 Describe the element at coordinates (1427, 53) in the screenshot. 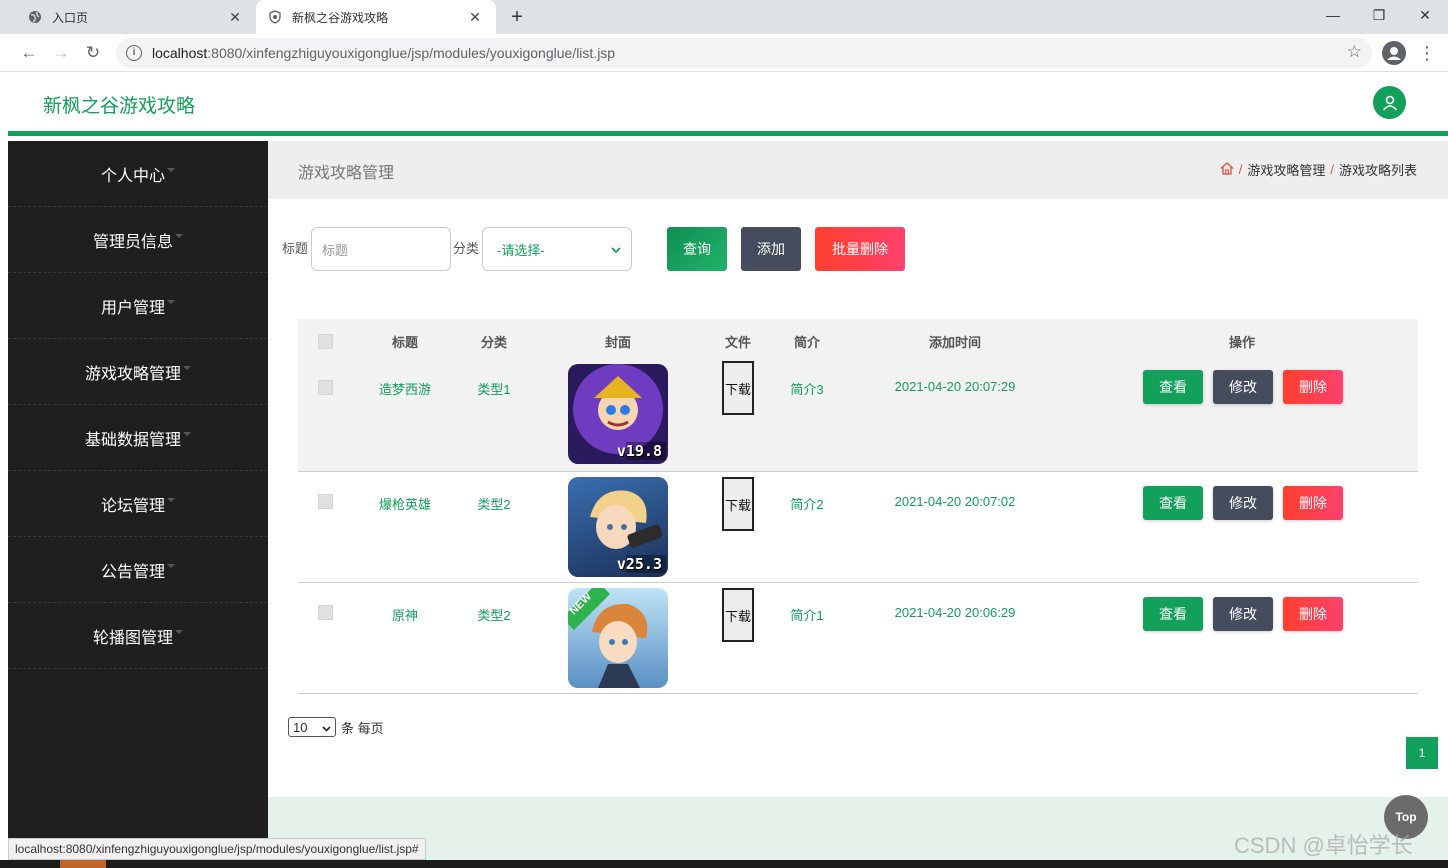

I see `browser-menu-icon: ⋮` at that location.